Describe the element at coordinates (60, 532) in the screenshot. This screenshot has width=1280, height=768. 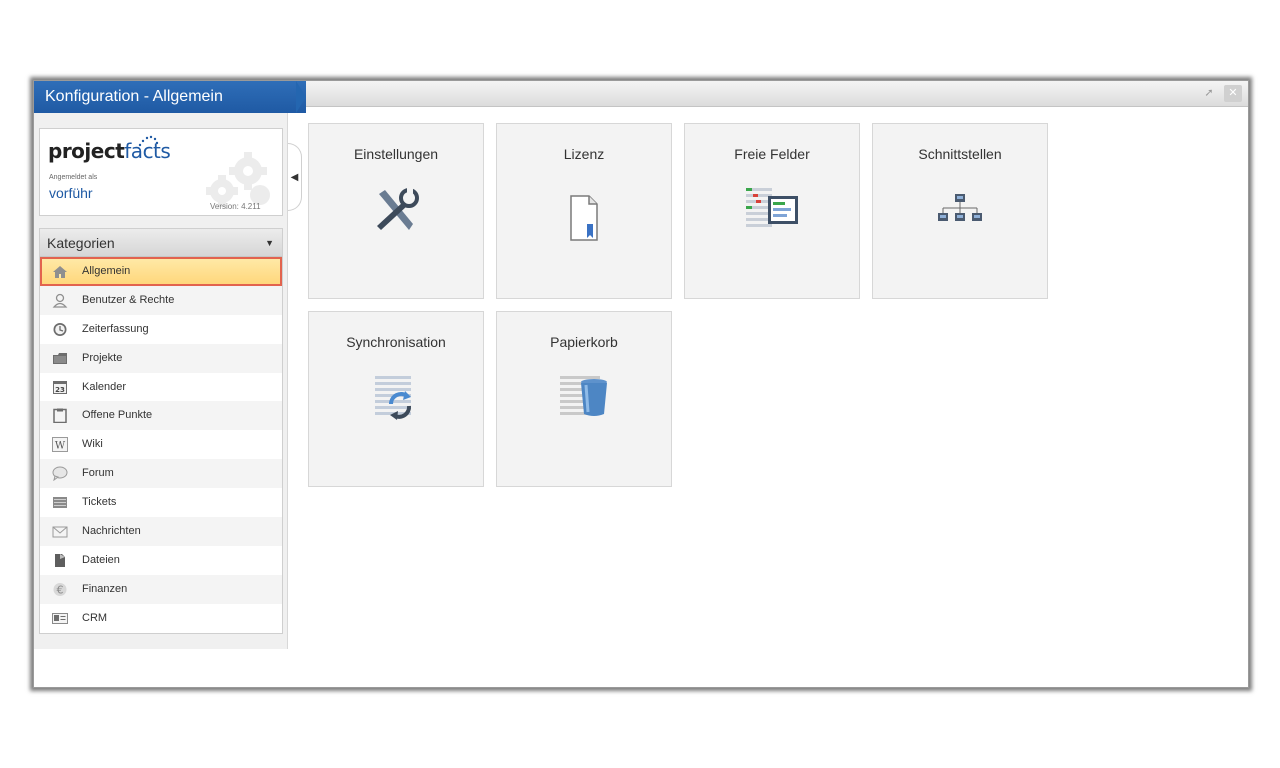
I see `envelope-icon` at that location.